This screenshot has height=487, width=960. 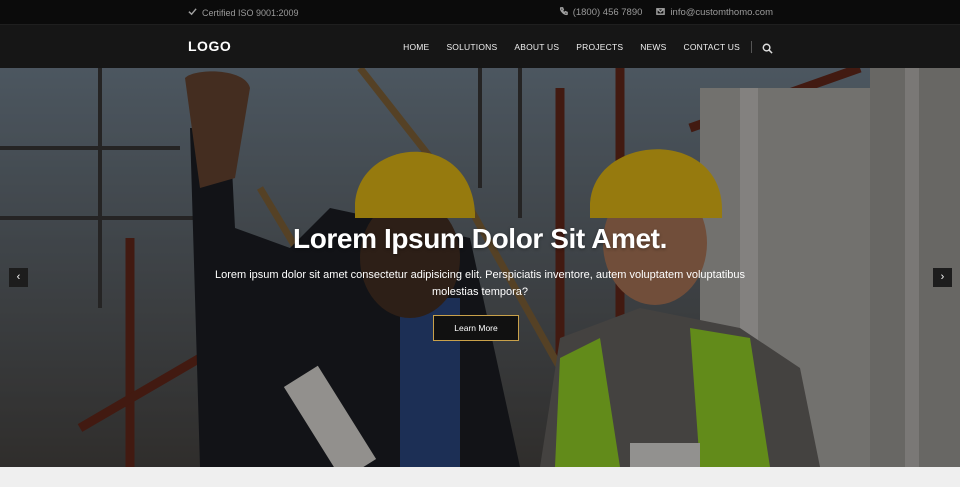 I want to click on nav-solutions: SOLUTIONS, so click(x=471, y=47).